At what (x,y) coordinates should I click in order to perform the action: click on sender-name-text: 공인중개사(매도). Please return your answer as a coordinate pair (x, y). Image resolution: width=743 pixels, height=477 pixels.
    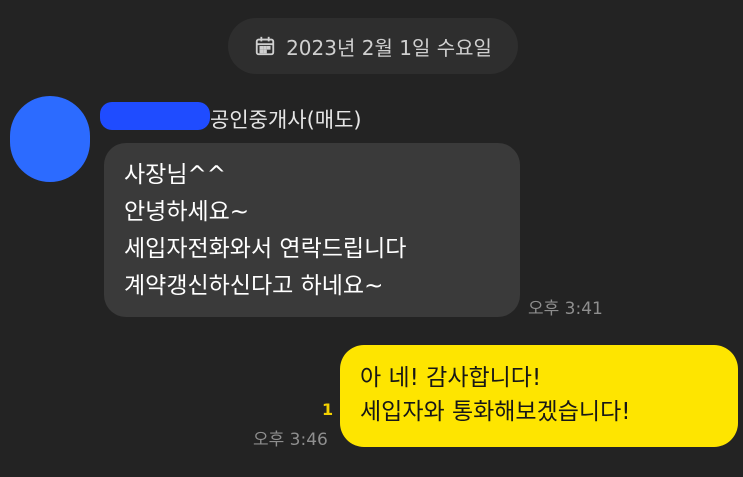
    Looking at the image, I should click on (286, 120).